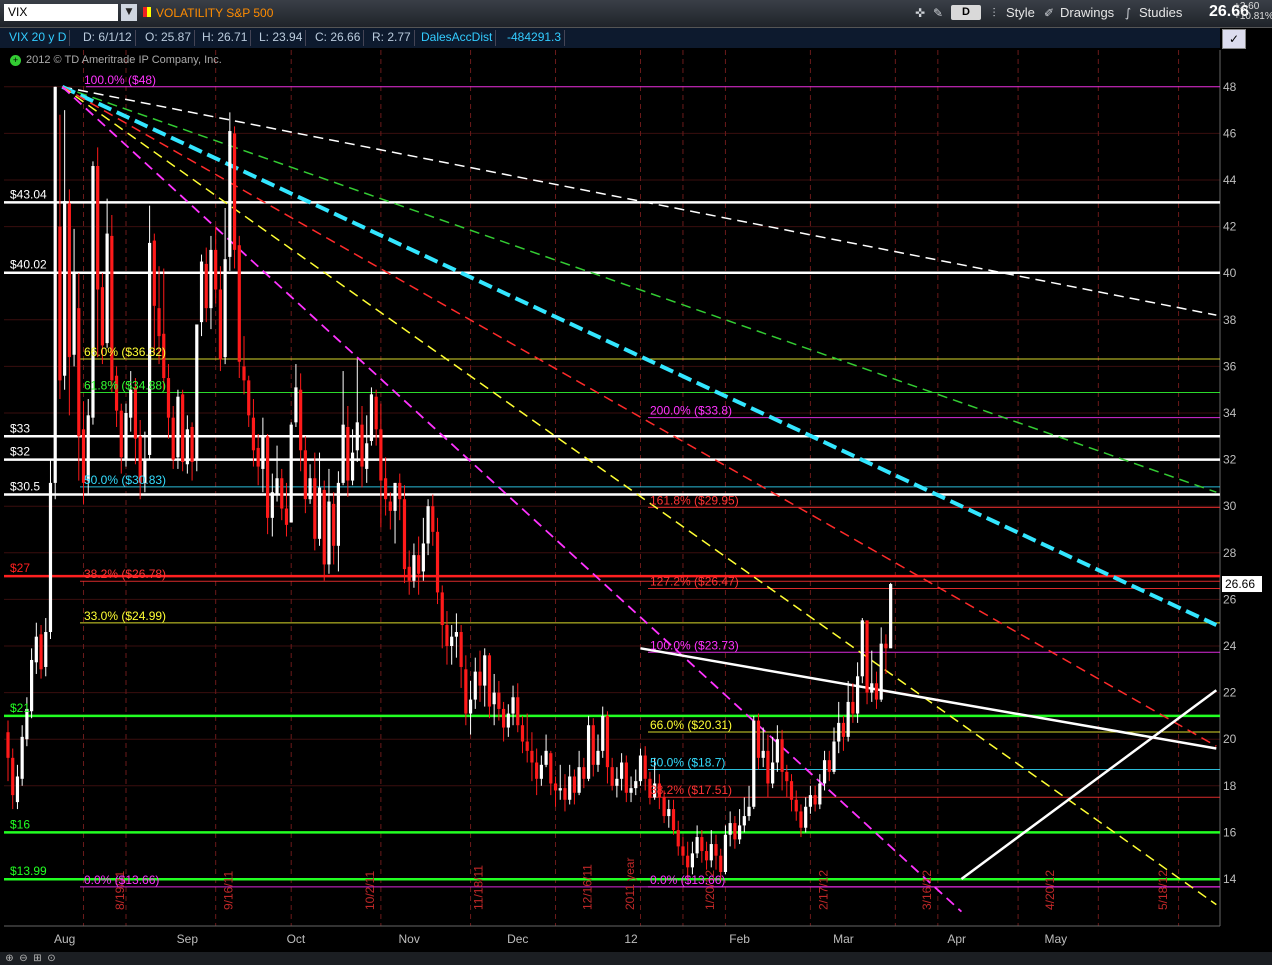 Image resolution: width=1272 pixels, height=965 pixels. What do you see at coordinates (61, 12) in the screenshot?
I see `symbol-input: VIX` at bounding box center [61, 12].